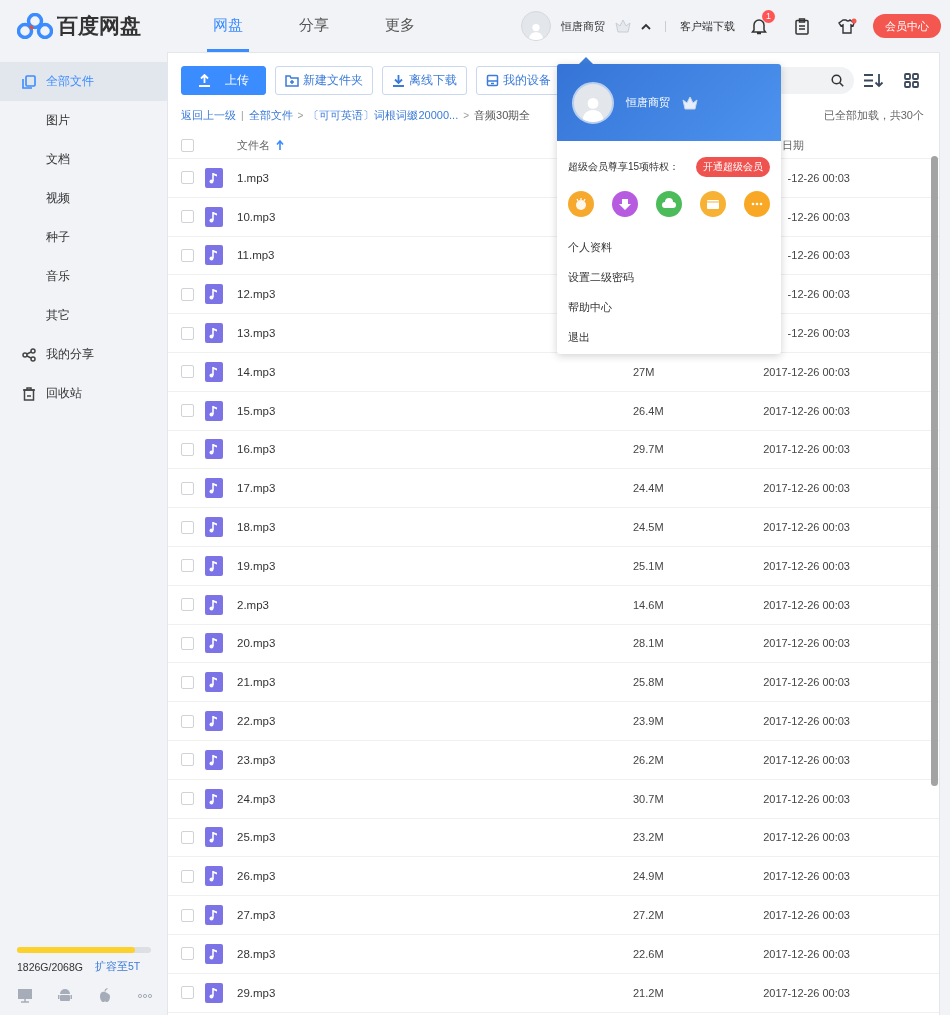 The height and width of the screenshot is (1015, 950). Describe the element at coordinates (83, 315) in the screenshot. I see `sidebar-item: 其它` at that location.